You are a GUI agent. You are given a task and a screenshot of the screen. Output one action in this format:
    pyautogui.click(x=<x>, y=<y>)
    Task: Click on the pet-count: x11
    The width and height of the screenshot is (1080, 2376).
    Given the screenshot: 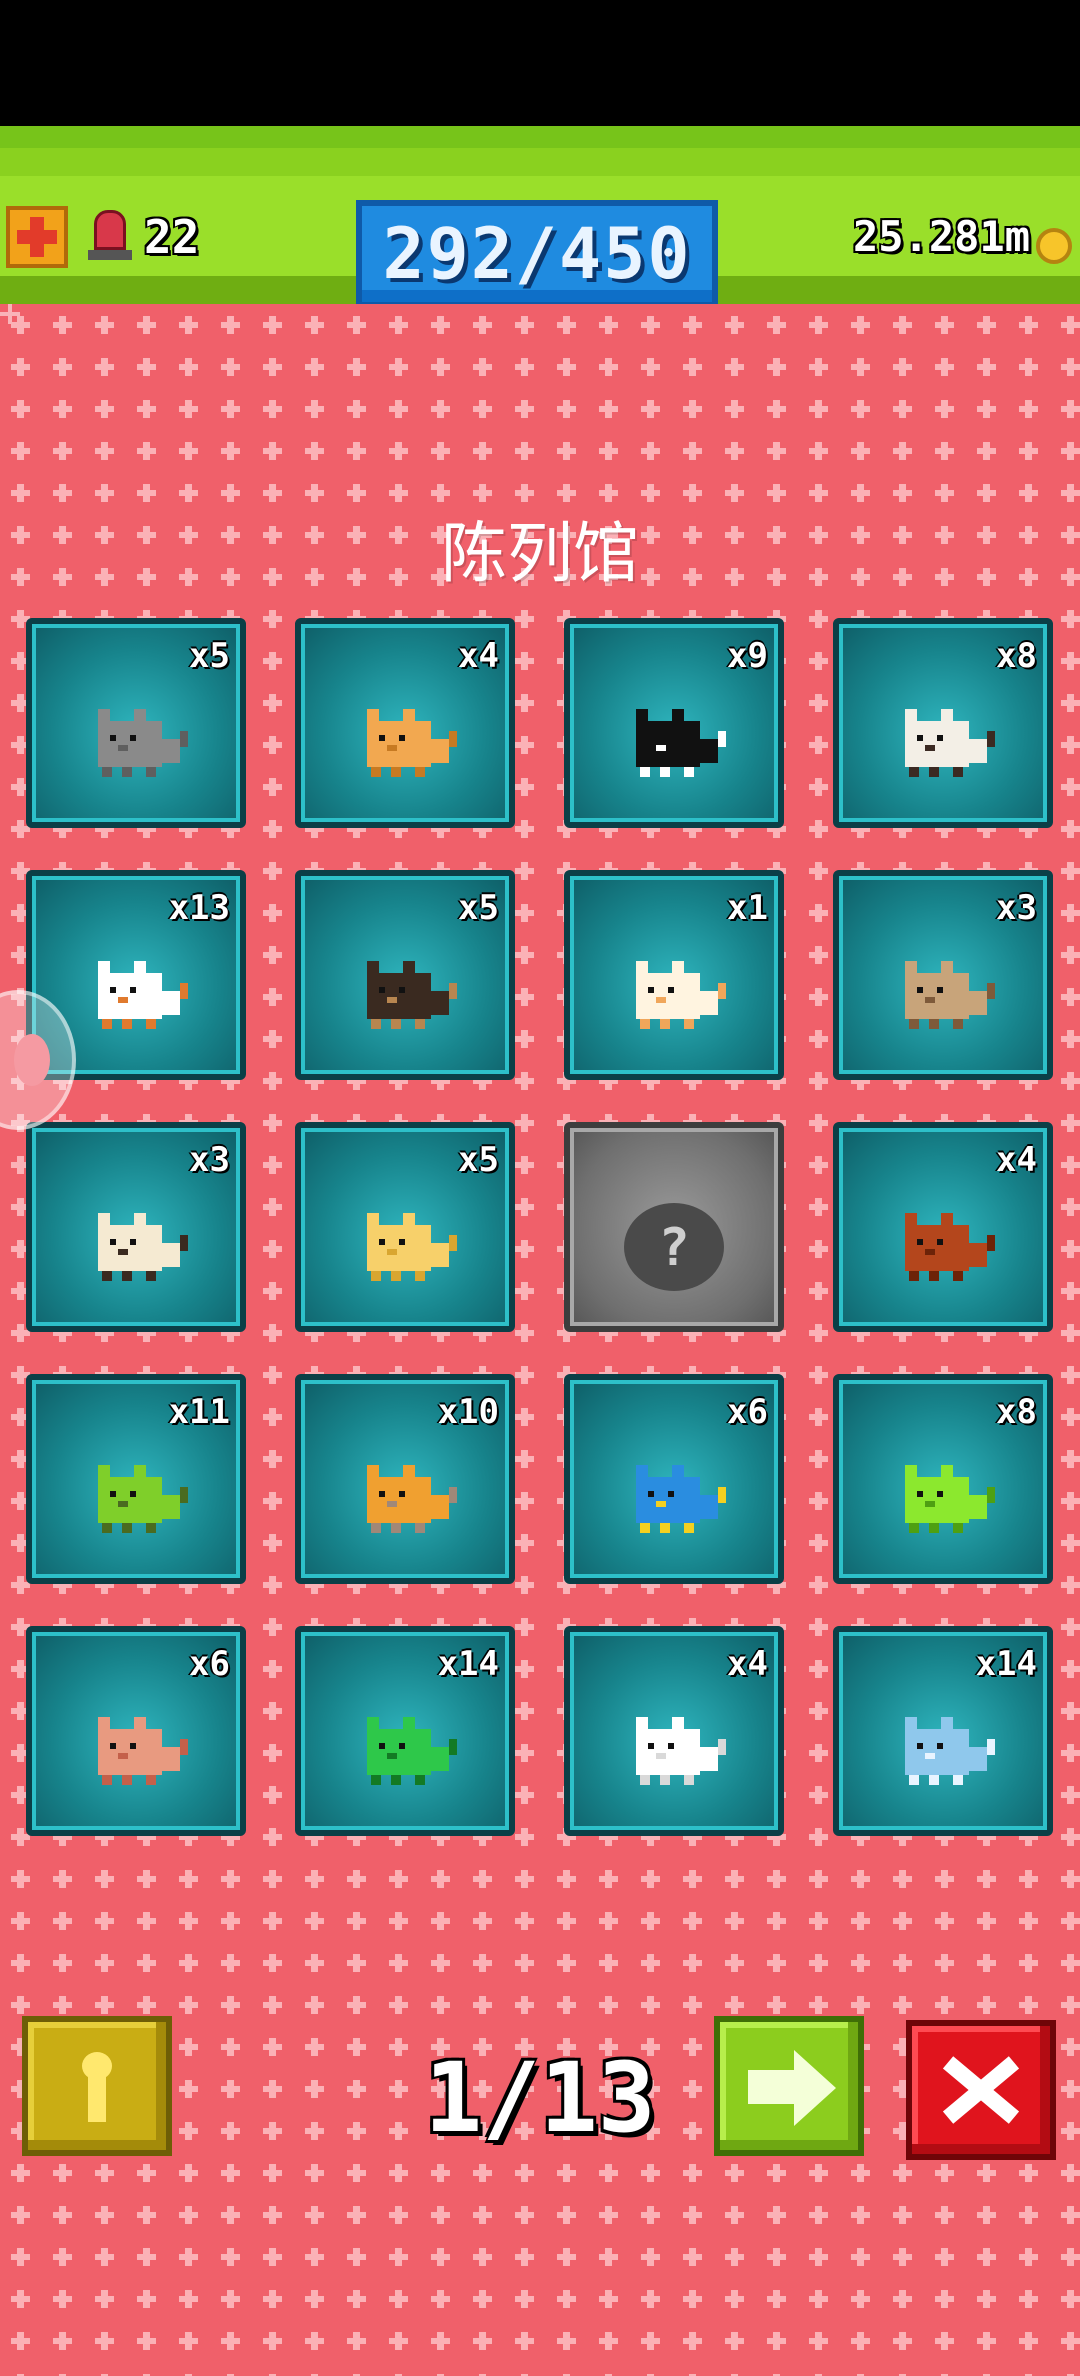 What is the action you would take?
    pyautogui.click(x=199, y=1412)
    